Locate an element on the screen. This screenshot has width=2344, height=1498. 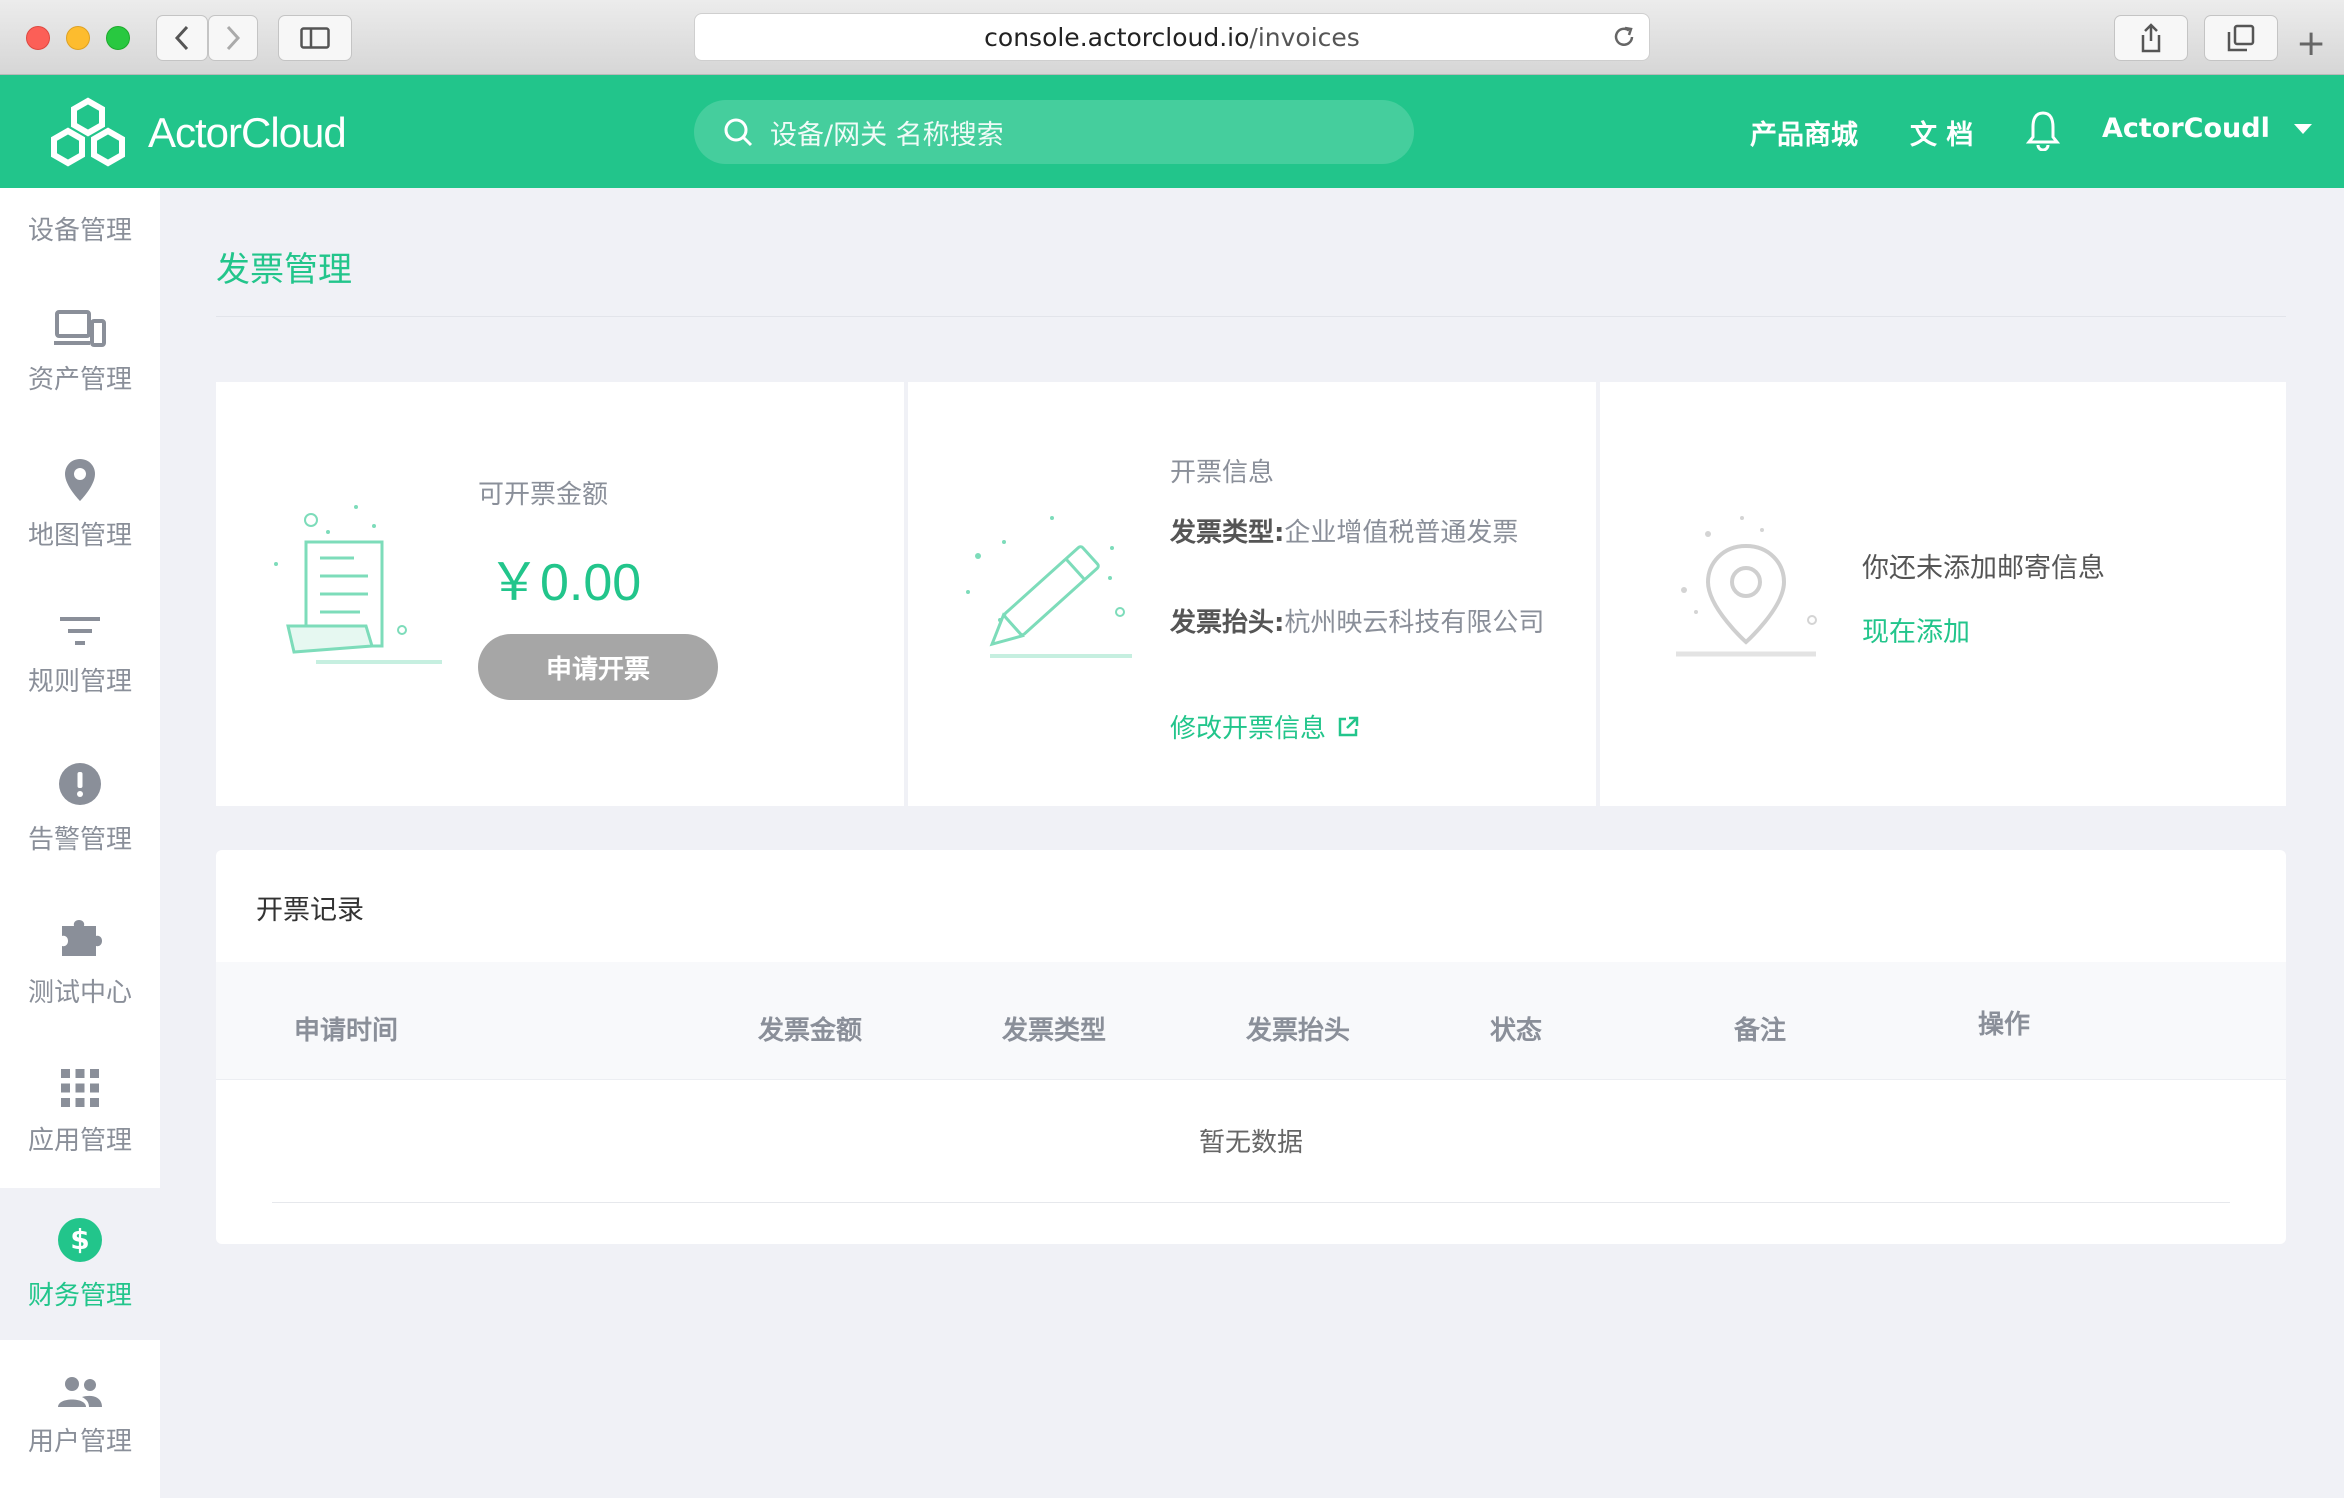
dollar-icon: $ is located at coordinates (80, 1239).